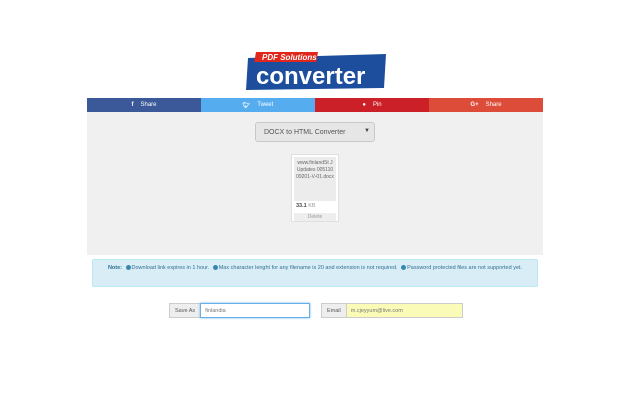  I want to click on logo-text: converter, so click(310, 76).